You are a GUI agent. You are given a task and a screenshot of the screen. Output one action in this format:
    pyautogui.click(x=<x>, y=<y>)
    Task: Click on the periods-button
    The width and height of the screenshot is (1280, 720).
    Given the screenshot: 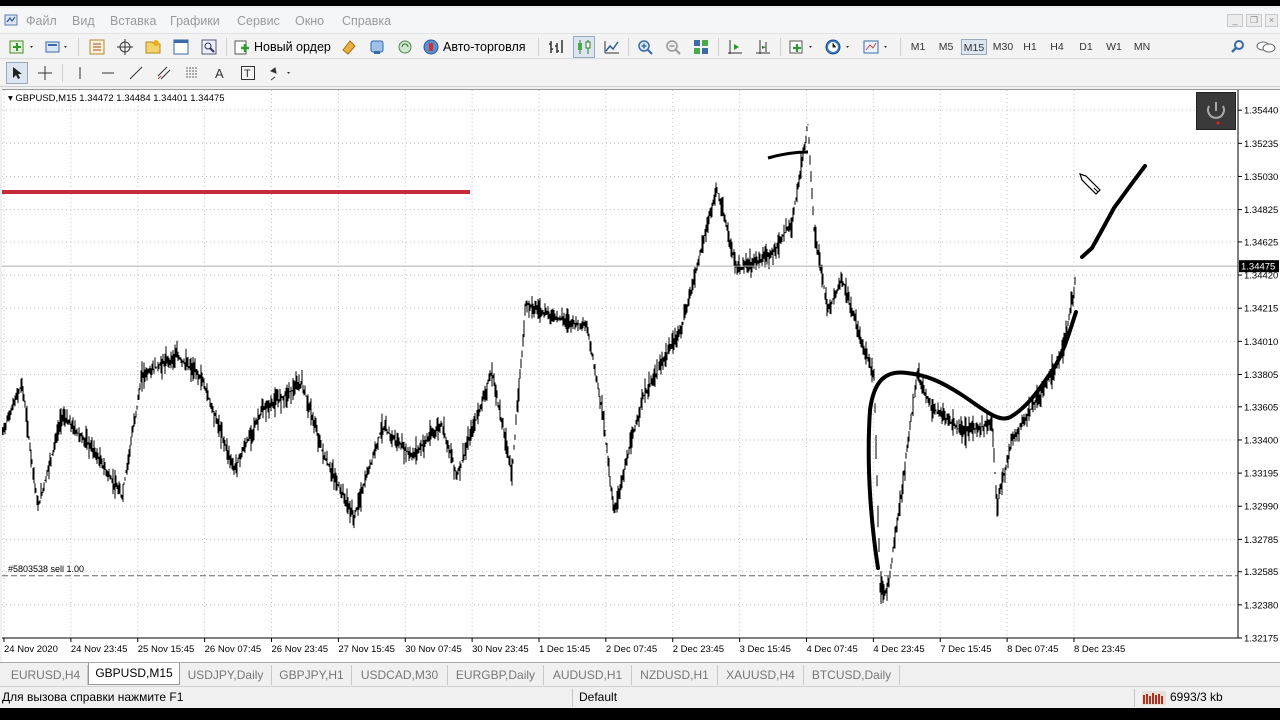 What is the action you would take?
    pyautogui.click(x=839, y=47)
    